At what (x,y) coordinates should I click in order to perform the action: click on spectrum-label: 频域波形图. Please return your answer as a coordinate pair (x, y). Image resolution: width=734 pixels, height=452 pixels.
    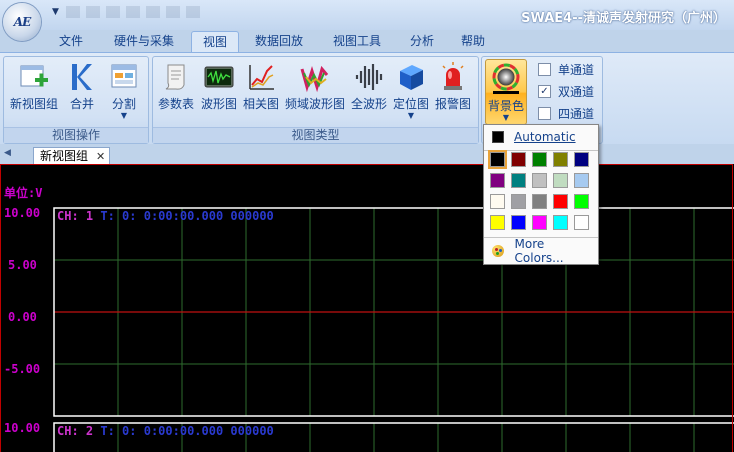
    Looking at the image, I should click on (314, 104).